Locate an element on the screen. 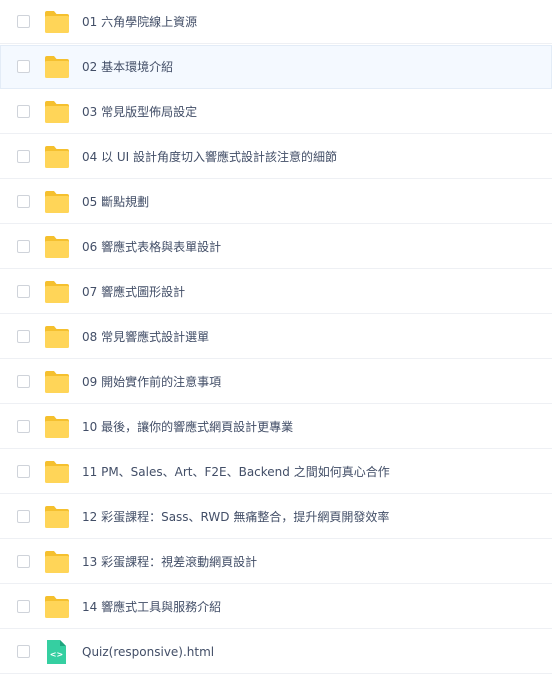  file-row: 08 常見響應式設計選單 is located at coordinates (276, 337).